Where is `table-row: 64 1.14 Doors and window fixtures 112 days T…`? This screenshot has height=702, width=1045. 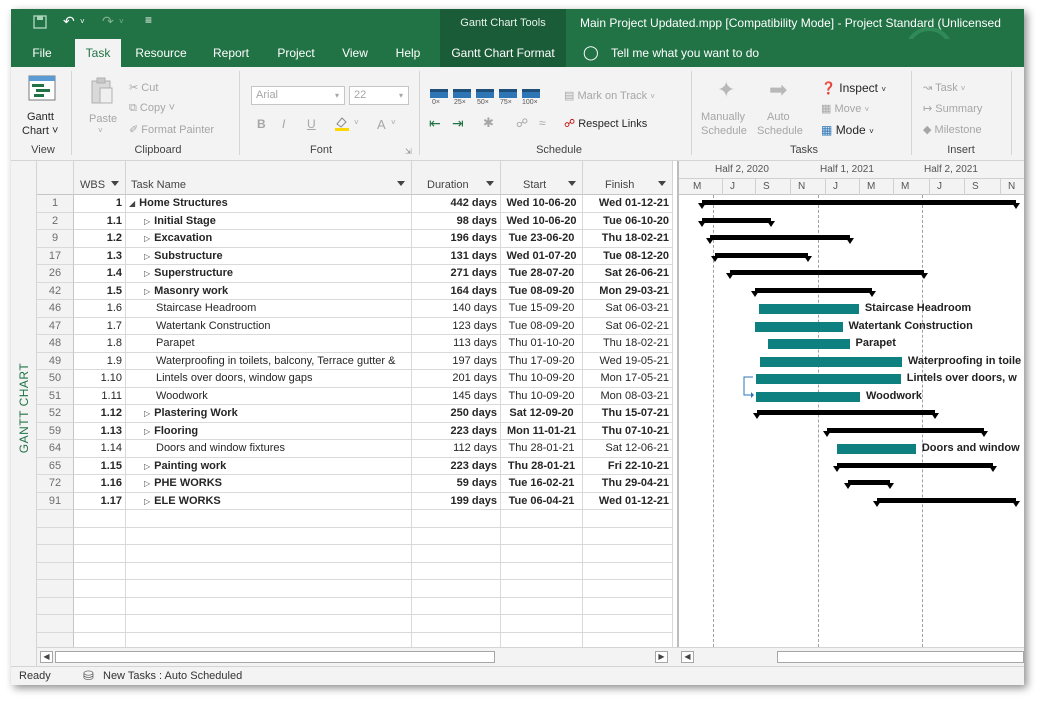 table-row: 64 1.14 Doors and window fixtures 112 days T… is located at coordinates (355, 449).